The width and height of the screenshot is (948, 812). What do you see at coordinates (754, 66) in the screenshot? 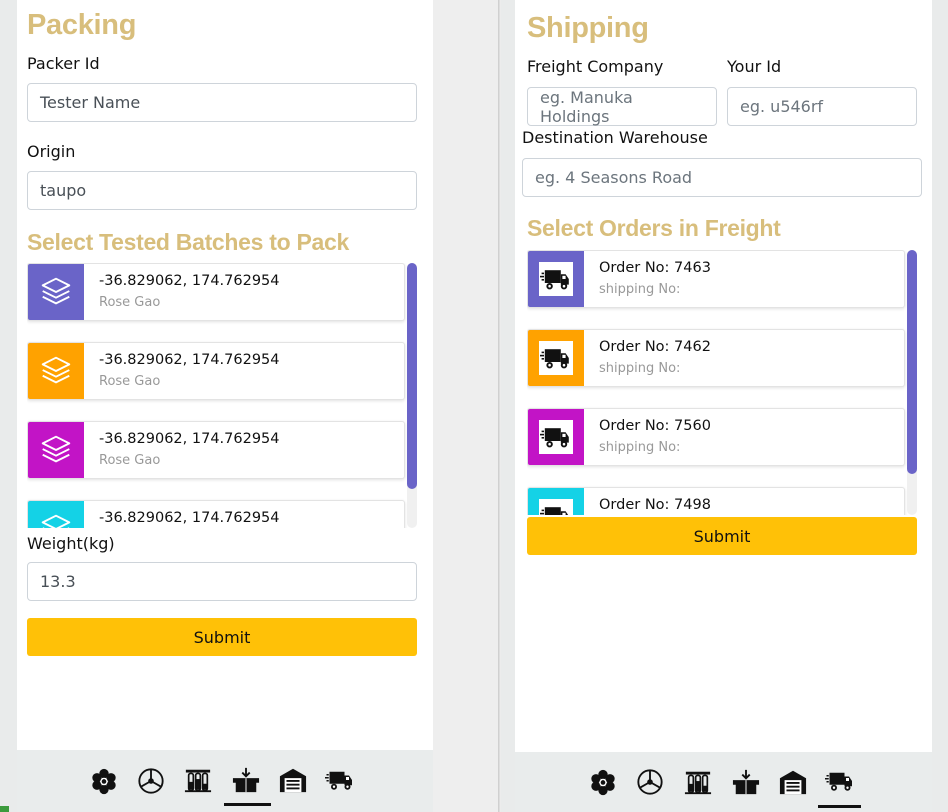
I see `your-id-label: Your Id` at bounding box center [754, 66].